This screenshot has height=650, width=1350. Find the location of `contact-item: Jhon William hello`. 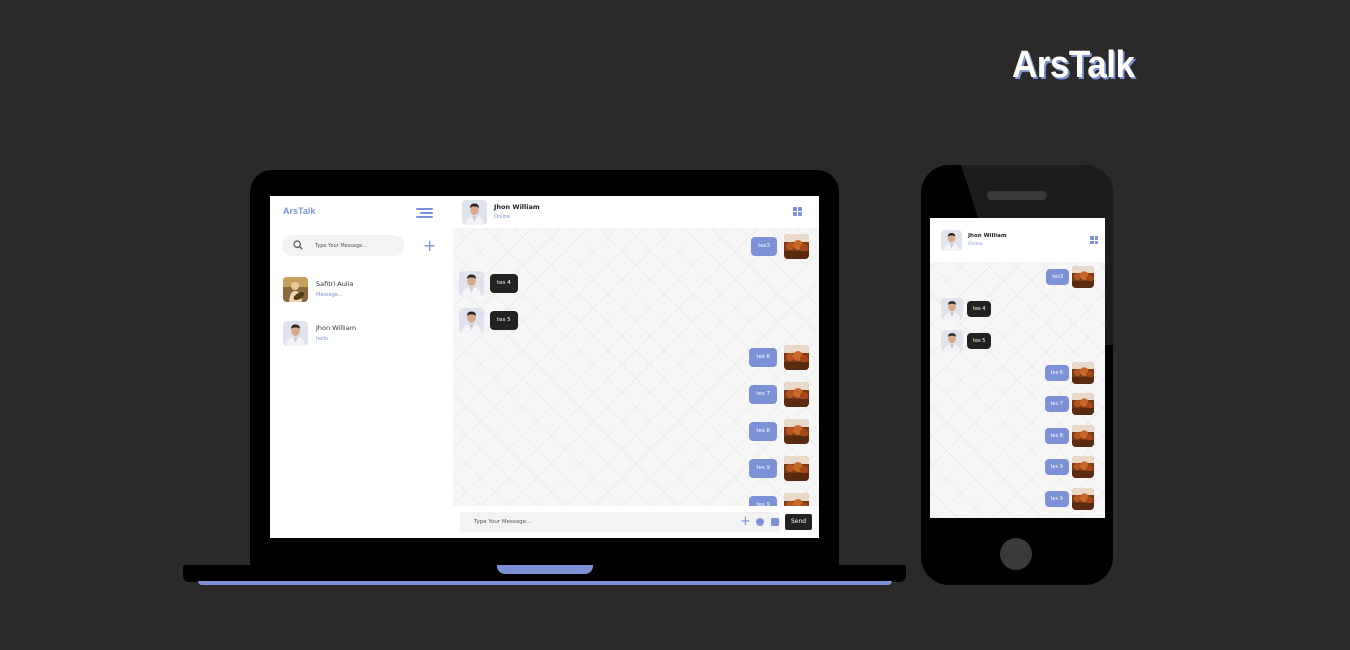

contact-item: Jhon William hello is located at coordinates (363, 335).